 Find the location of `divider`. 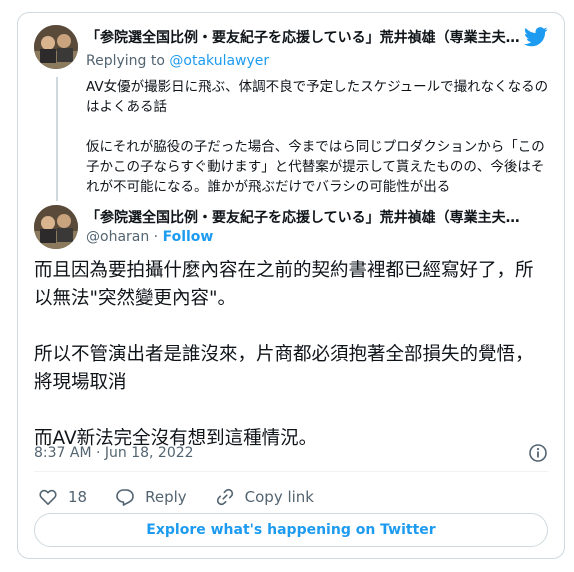

divider is located at coordinates (291, 471).